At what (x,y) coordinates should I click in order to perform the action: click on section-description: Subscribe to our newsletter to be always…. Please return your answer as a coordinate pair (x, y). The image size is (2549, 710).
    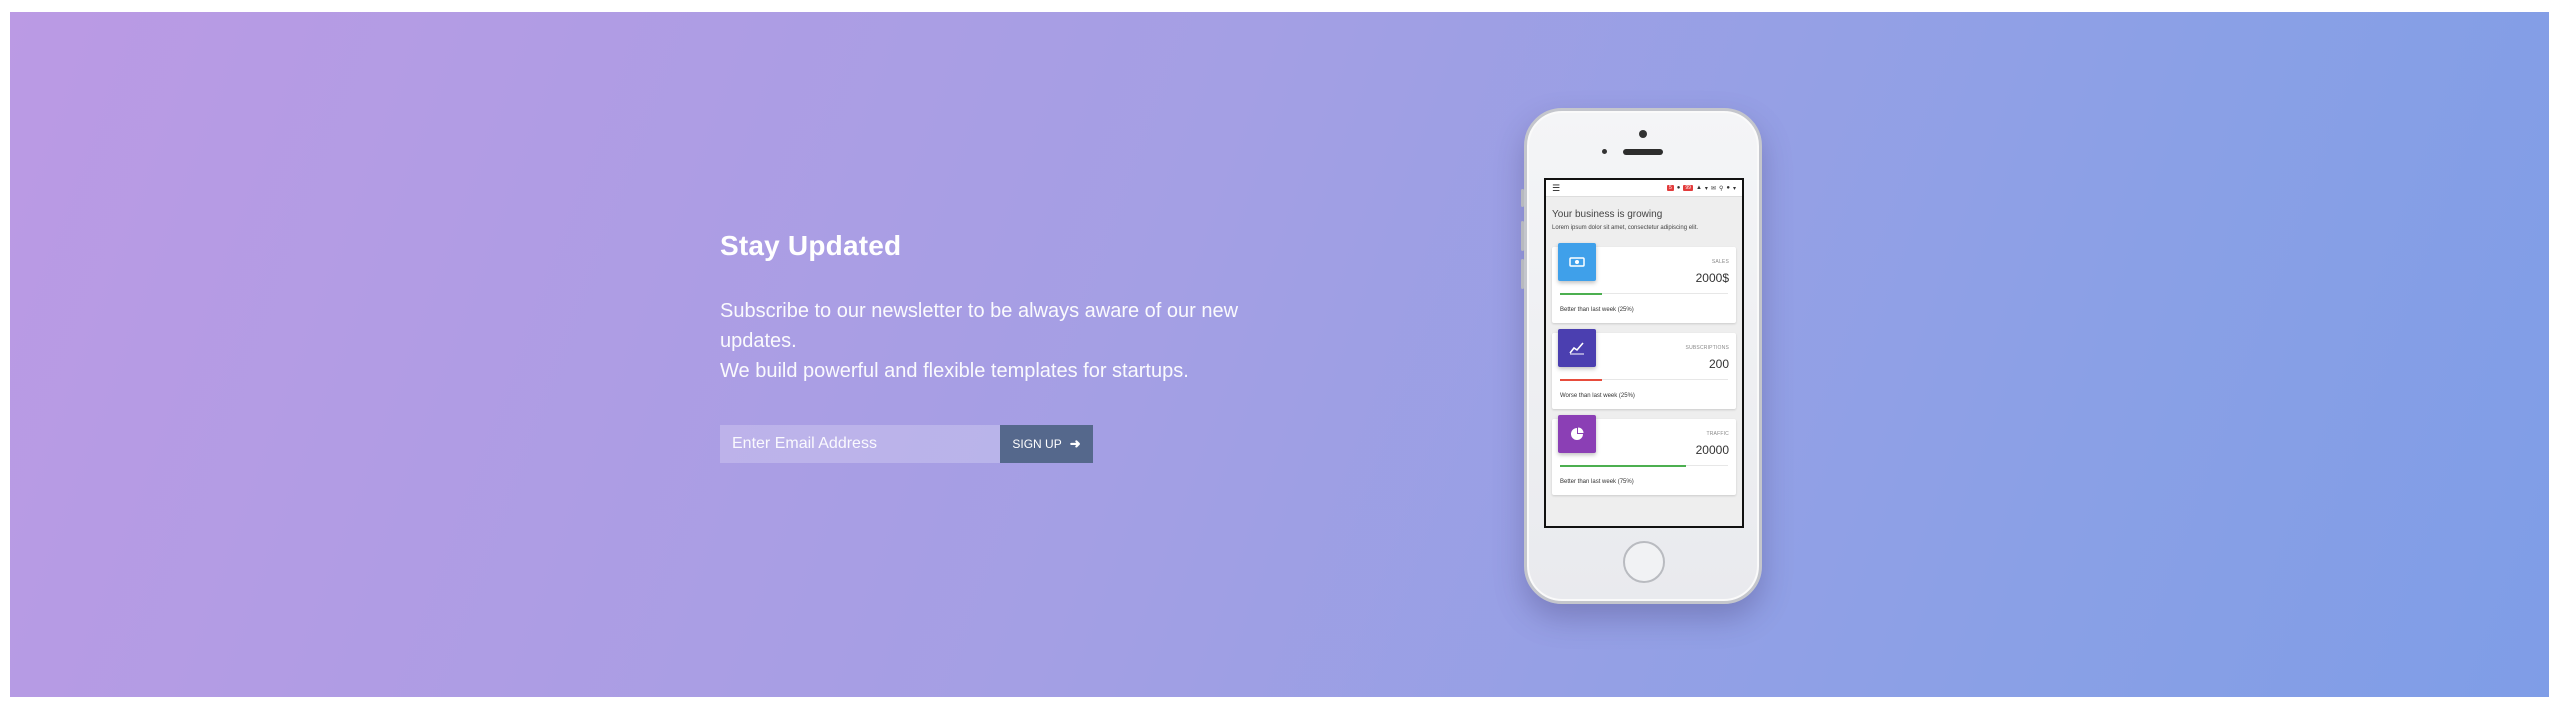
    Looking at the image, I should click on (1000, 341).